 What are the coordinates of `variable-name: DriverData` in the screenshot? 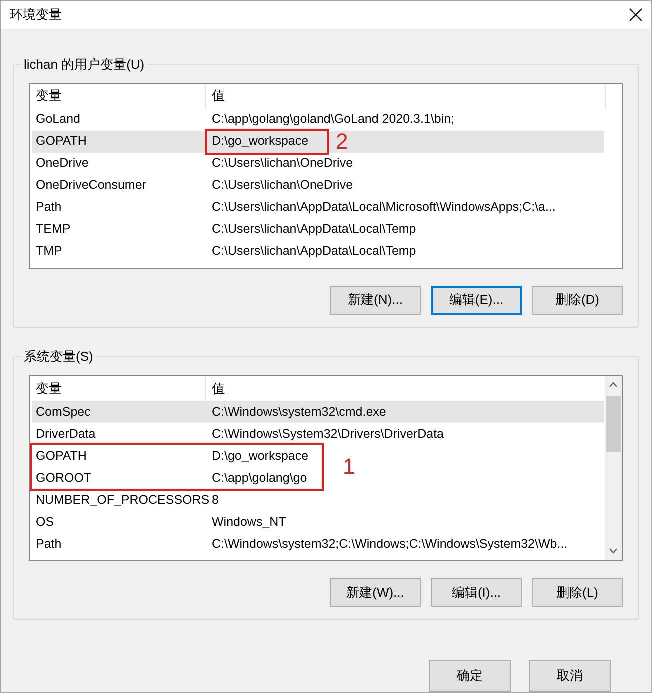 It's located at (66, 434).